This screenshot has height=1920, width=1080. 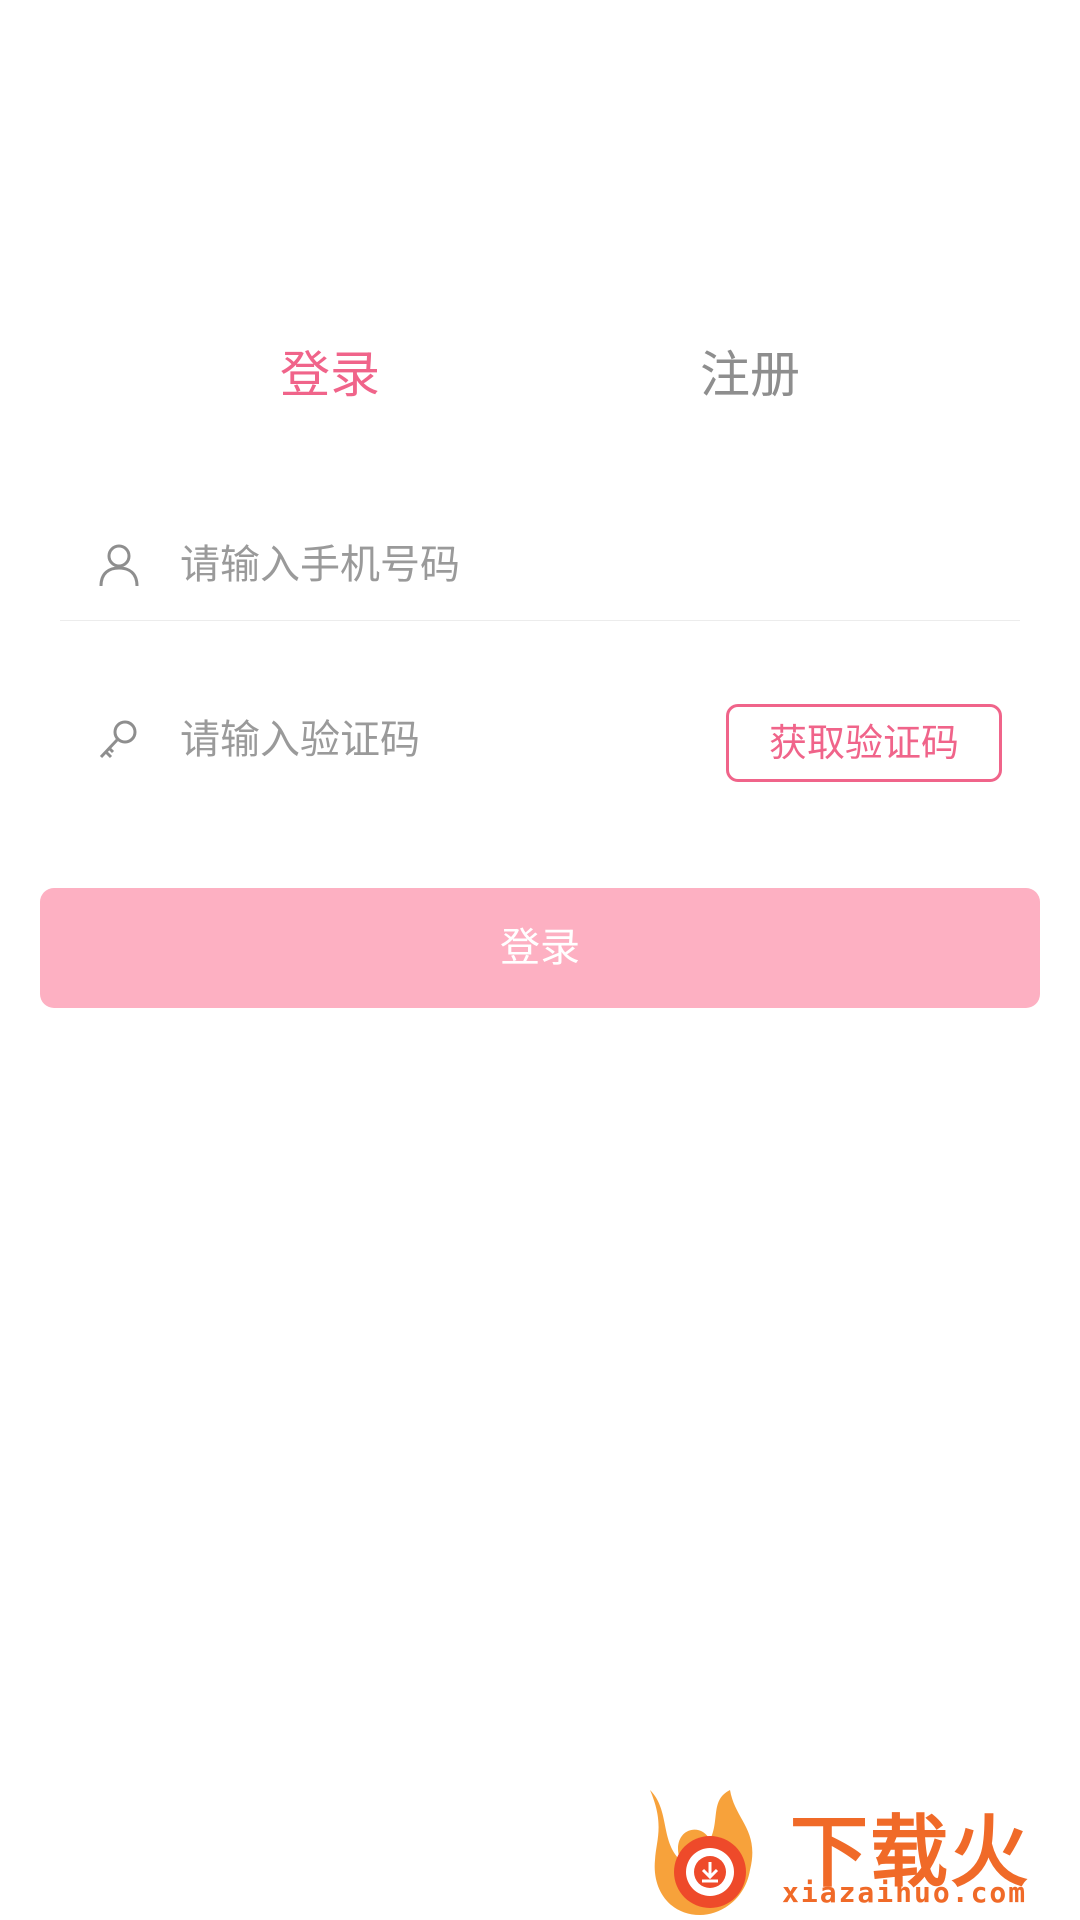 What do you see at coordinates (540, 375) in the screenshot?
I see `auth-tabs: 登录 注册` at bounding box center [540, 375].